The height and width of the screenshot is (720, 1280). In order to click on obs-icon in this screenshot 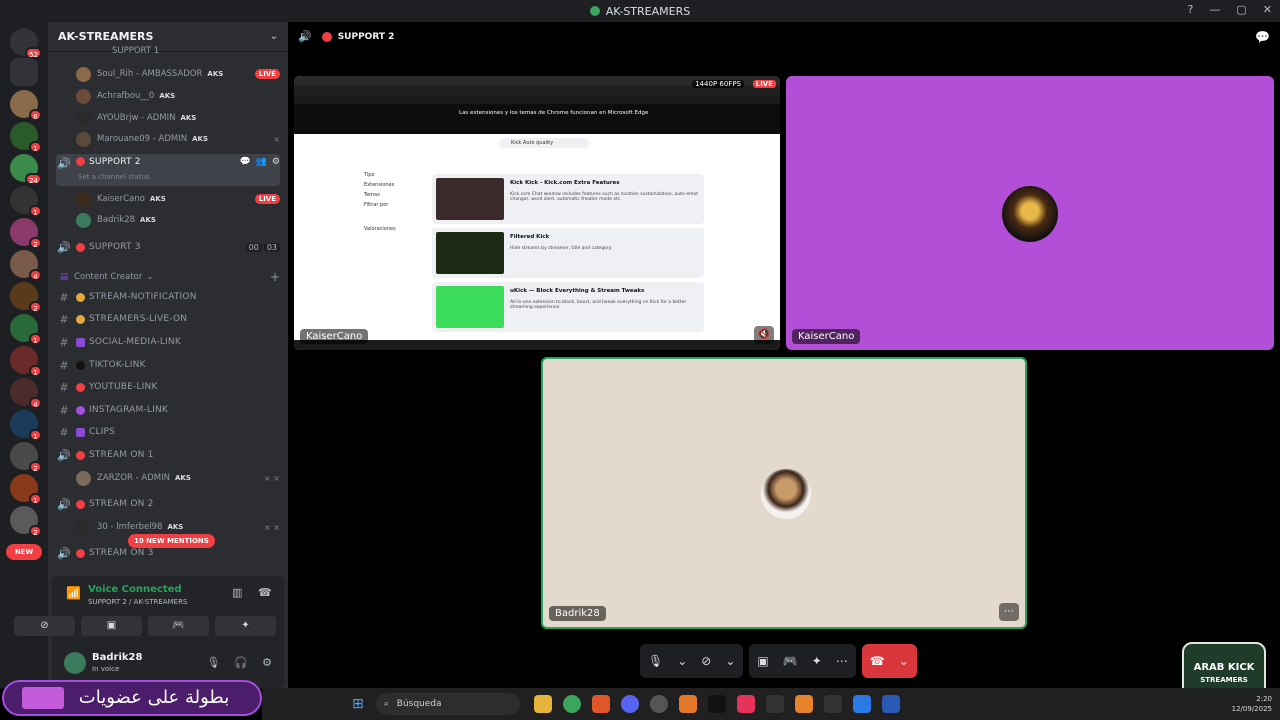, I will do `click(658, 704)`.